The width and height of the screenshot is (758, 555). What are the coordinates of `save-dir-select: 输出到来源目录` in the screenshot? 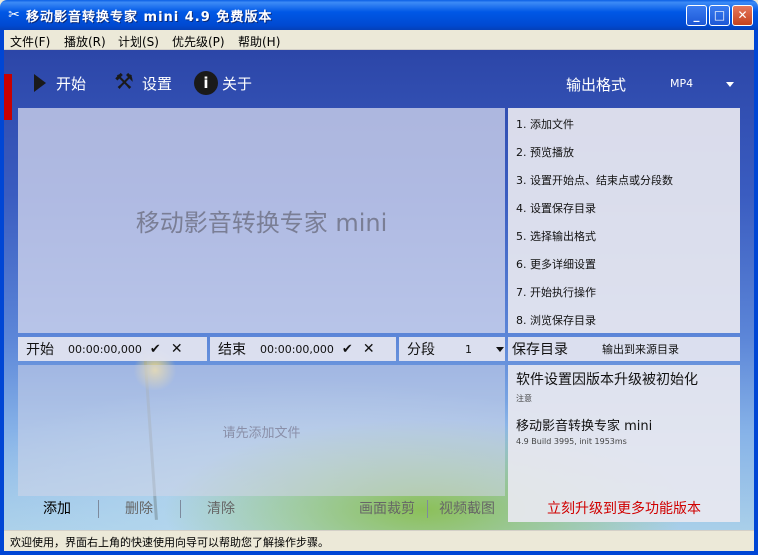 It's located at (640, 349).